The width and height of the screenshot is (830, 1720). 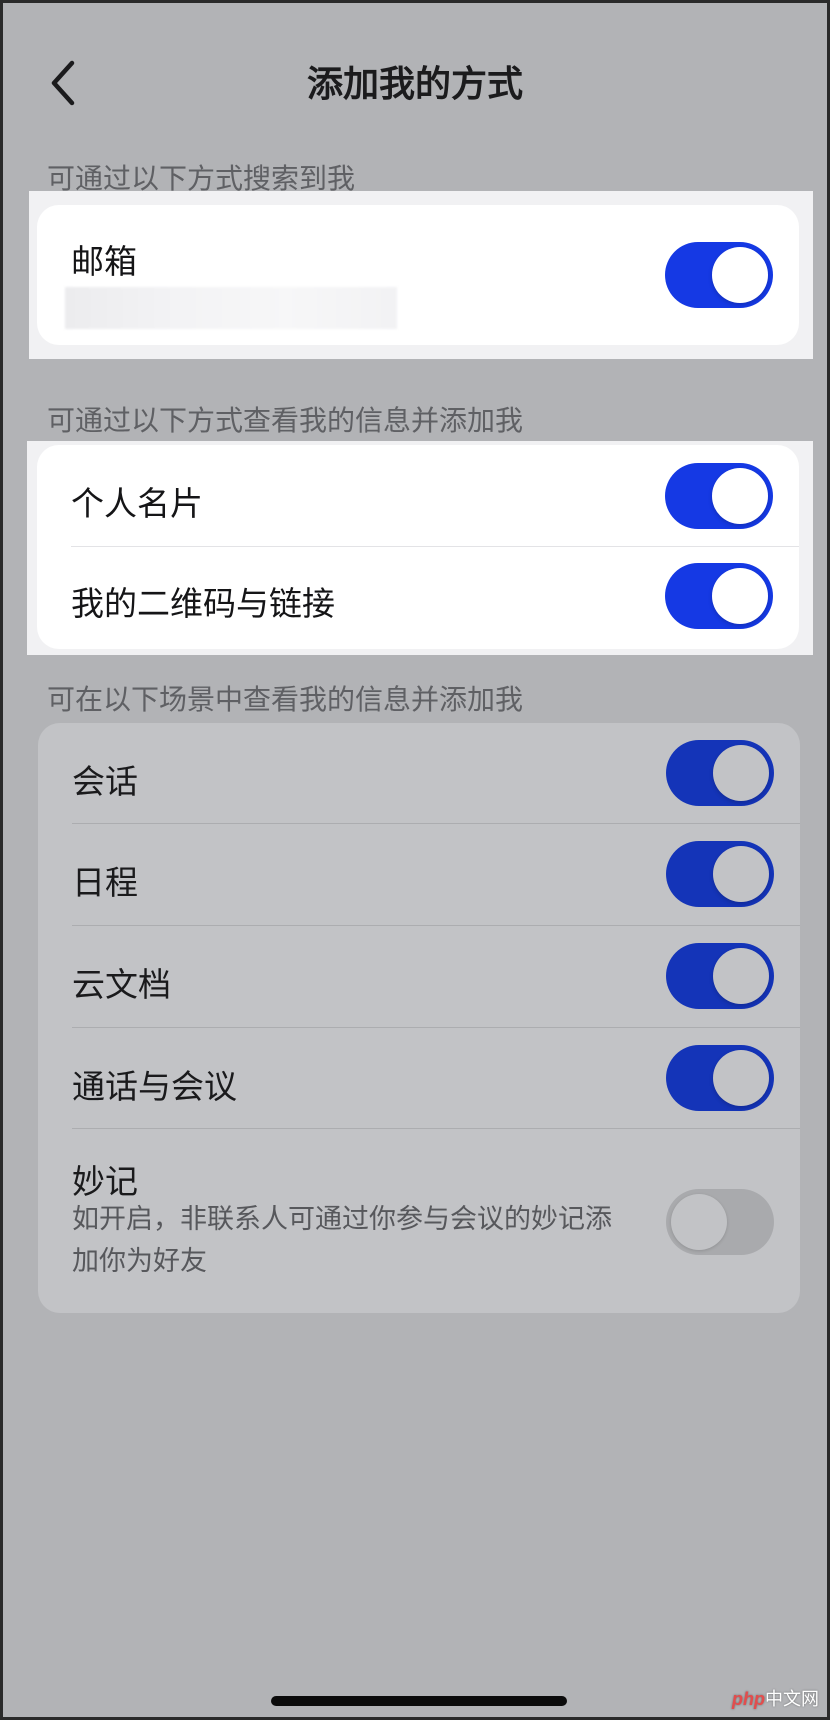 What do you see at coordinates (137, 503) in the screenshot?
I see `business-card-label: 个人名片` at bounding box center [137, 503].